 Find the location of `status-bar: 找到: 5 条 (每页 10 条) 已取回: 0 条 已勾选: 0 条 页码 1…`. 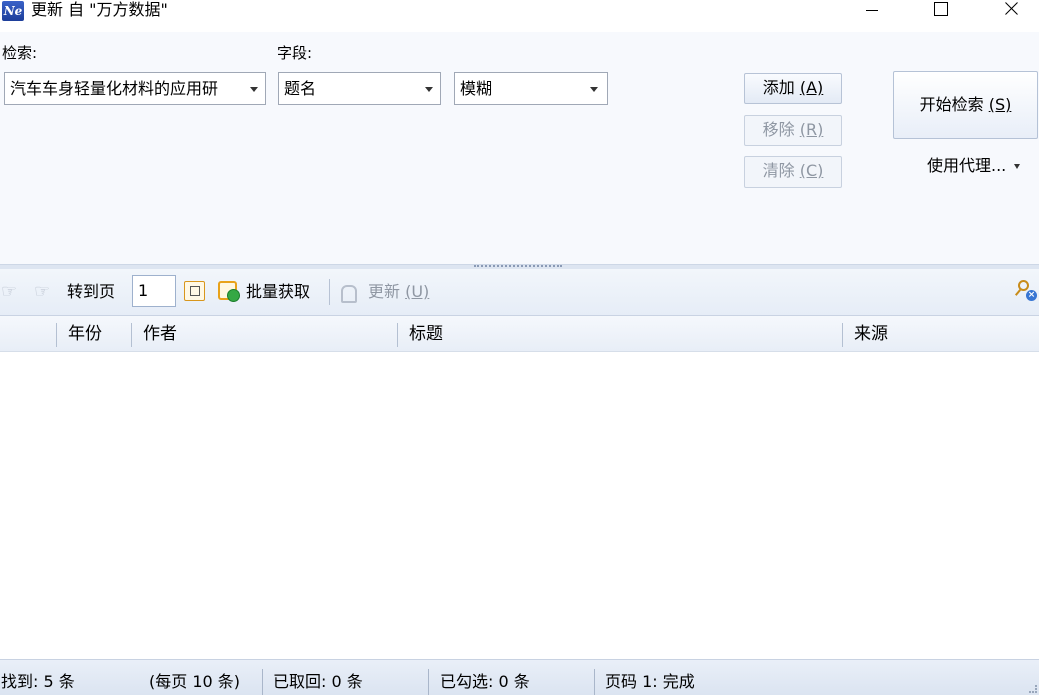

status-bar: 找到: 5 条 (每页 10 条) 已取回: 0 条 已勾选: 0 条 页码 1… is located at coordinates (519, 677).